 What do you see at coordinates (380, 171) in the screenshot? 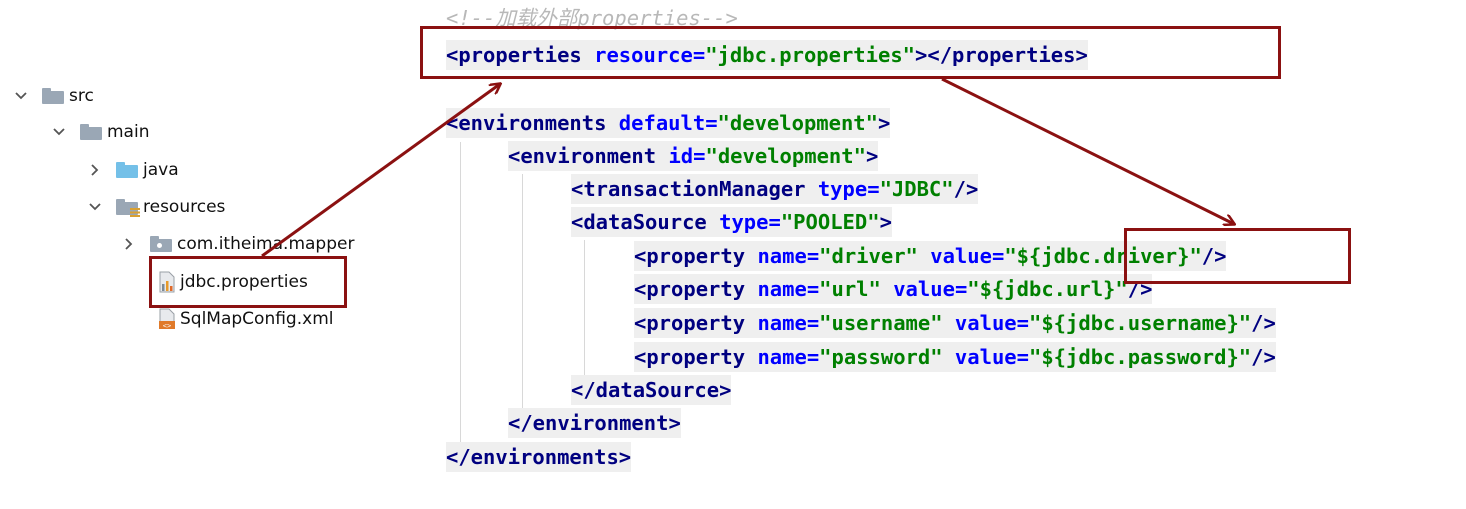
I see `arrow-to-properties-line` at bounding box center [380, 171].